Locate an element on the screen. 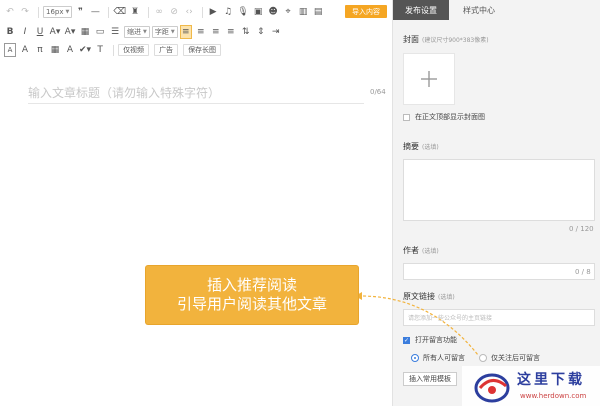 The image size is (600, 406). callout-line-2: 引导用户阅读其他文章 is located at coordinates (251, 304).